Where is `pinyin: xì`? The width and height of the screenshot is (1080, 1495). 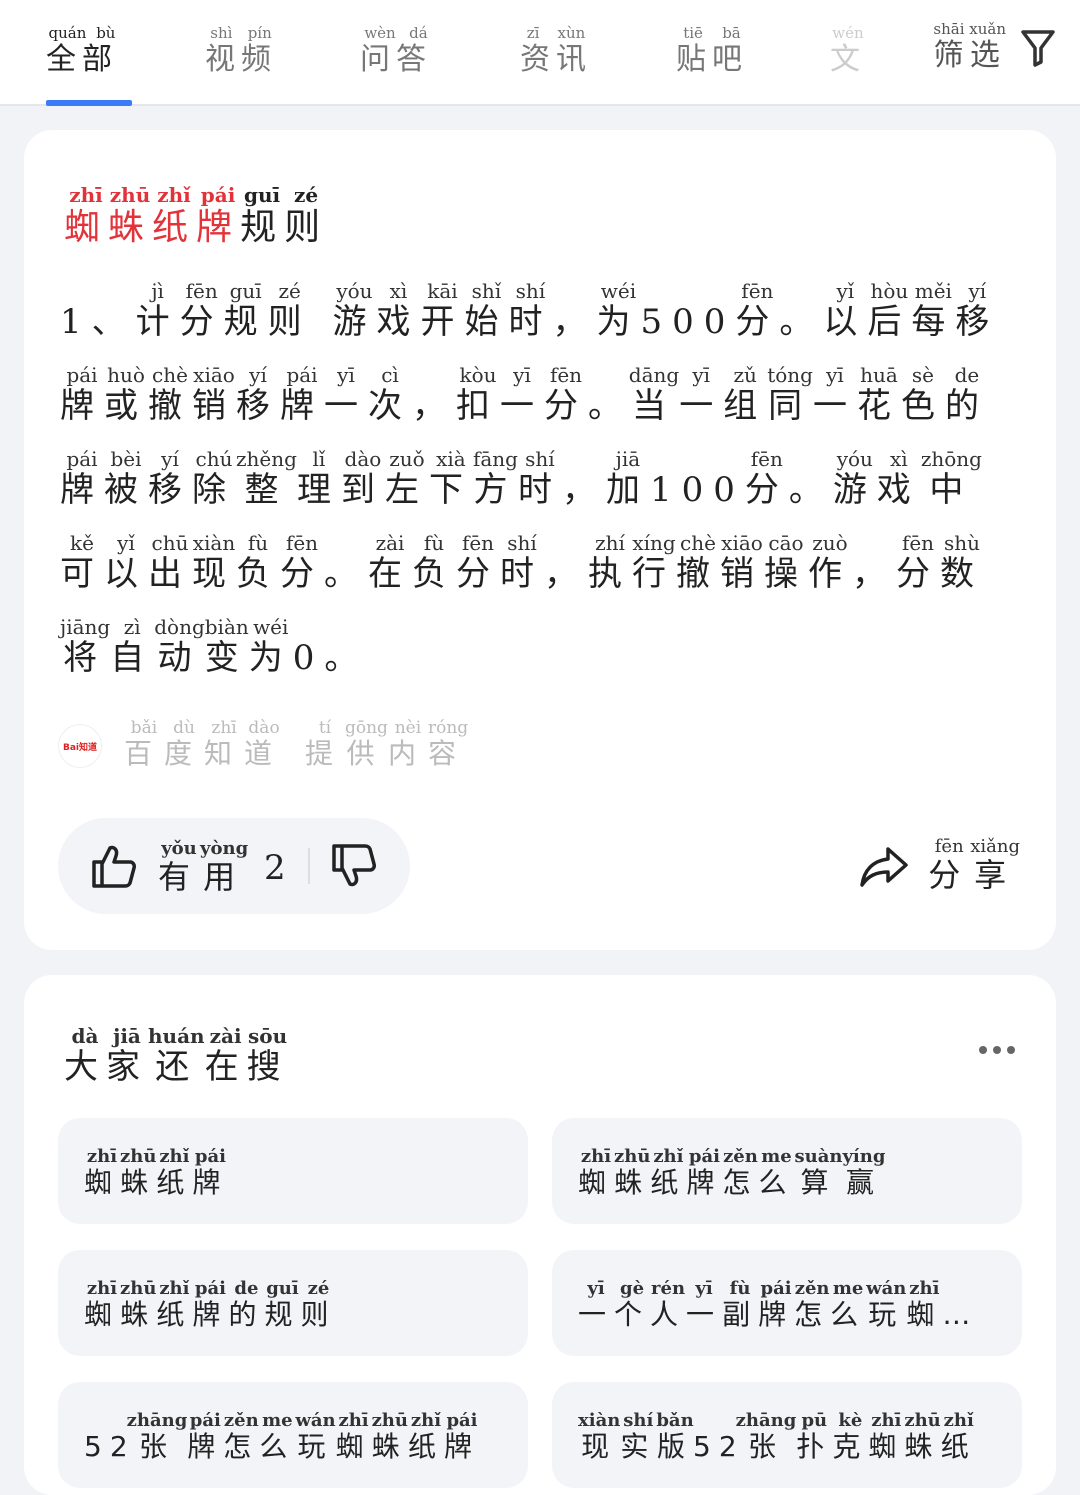
pinyin: xì is located at coordinates (398, 291).